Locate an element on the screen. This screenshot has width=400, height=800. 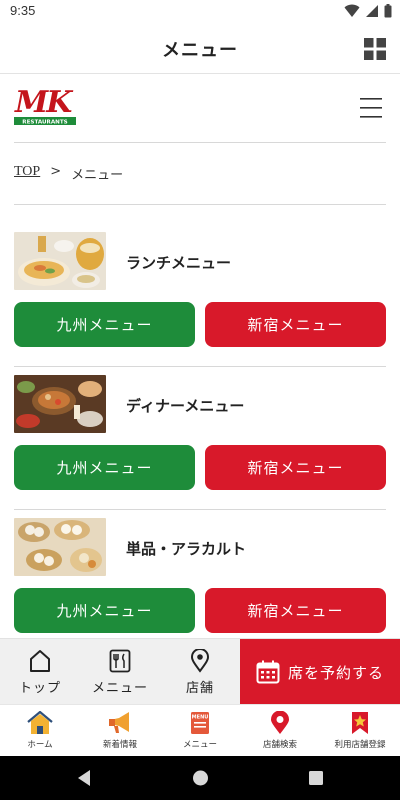
action-store-button: 店舗 is located at coordinates (200, 672).